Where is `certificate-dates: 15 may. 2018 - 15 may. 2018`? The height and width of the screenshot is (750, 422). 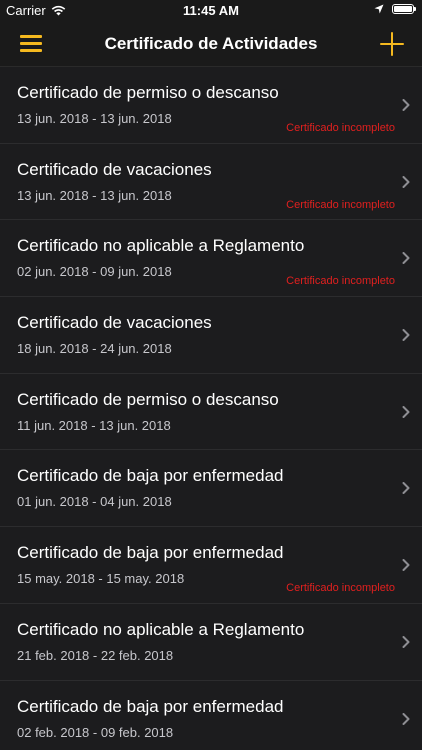 certificate-dates: 15 may. 2018 - 15 may. 2018 is located at coordinates (101, 579).